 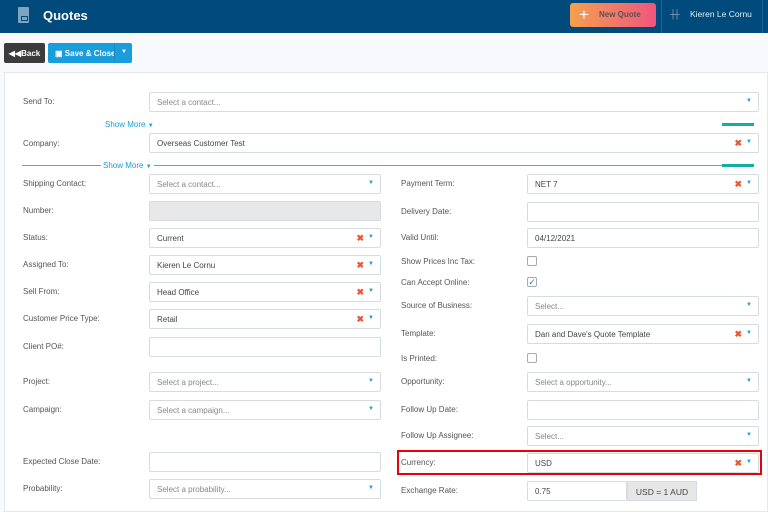 I want to click on show-prices-inc-tax-checkbox, so click(x=532, y=261).